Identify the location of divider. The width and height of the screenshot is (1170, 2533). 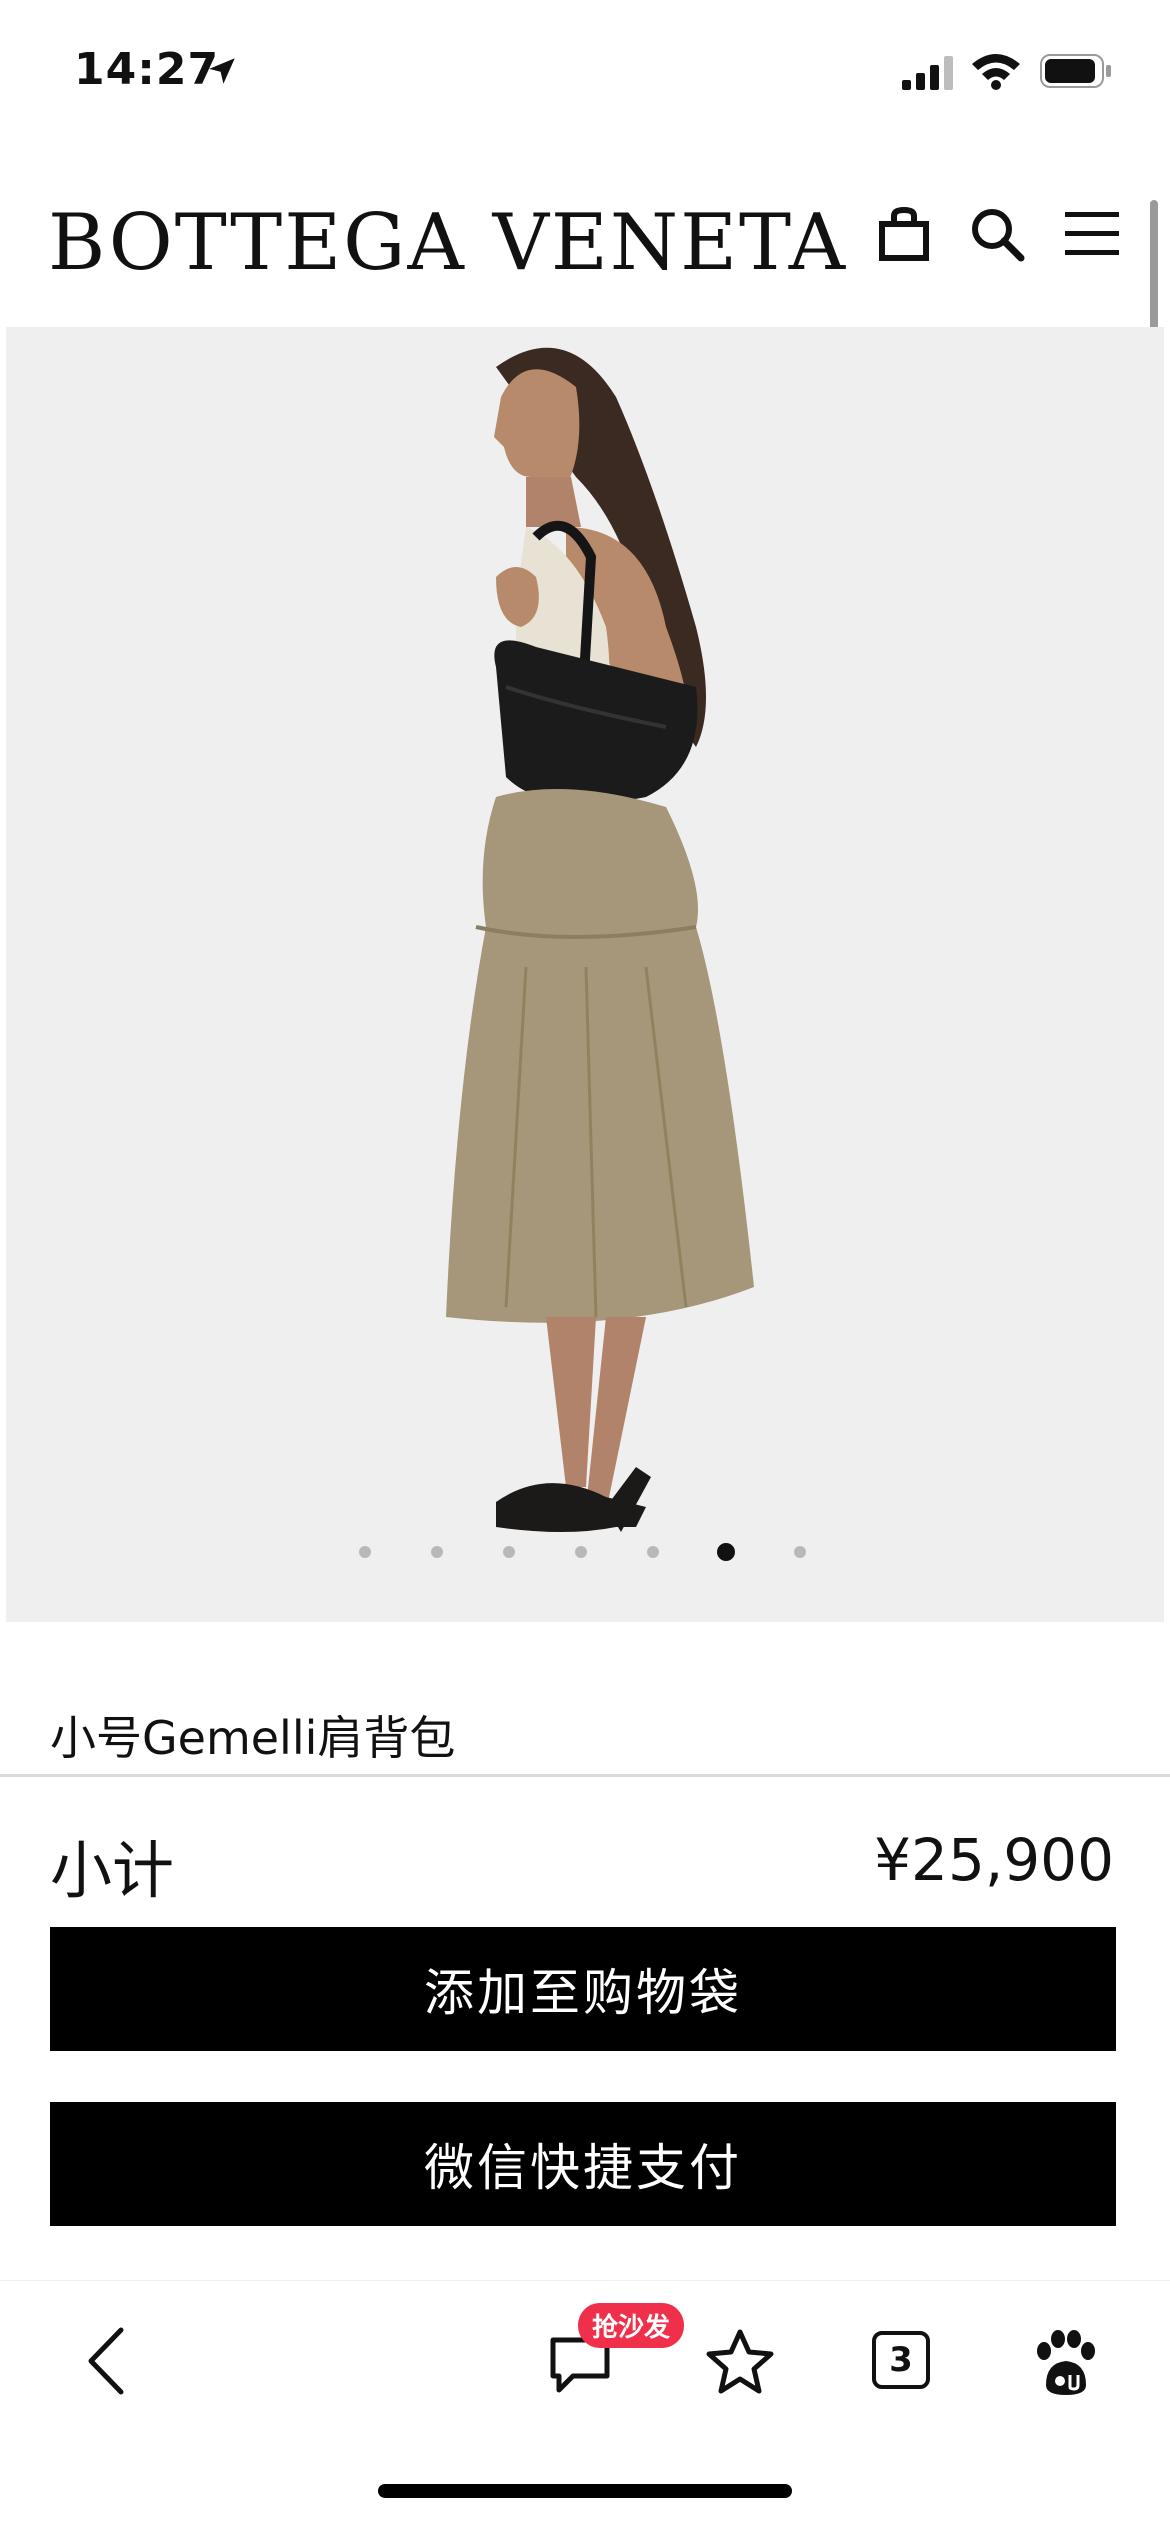
(585, 1775).